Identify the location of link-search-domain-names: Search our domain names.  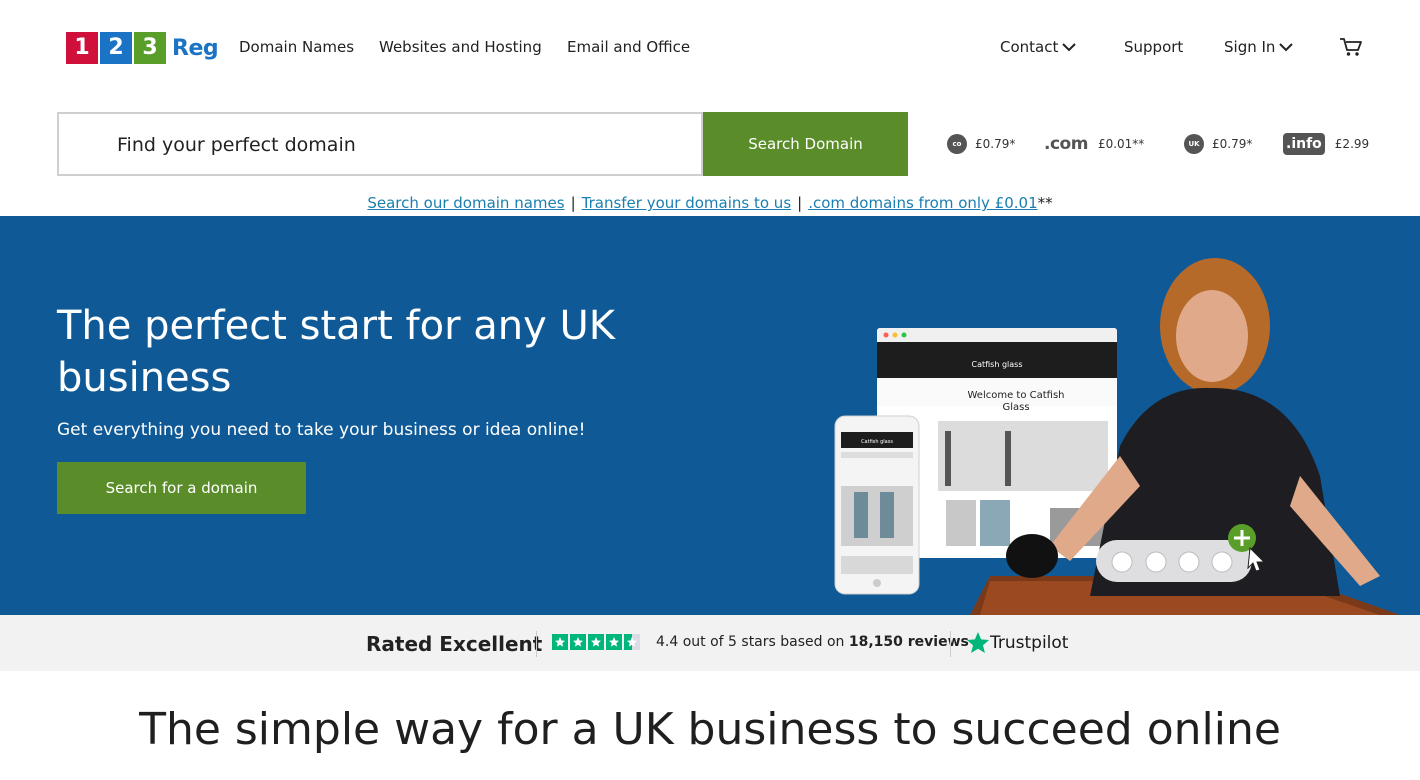
(465, 203).